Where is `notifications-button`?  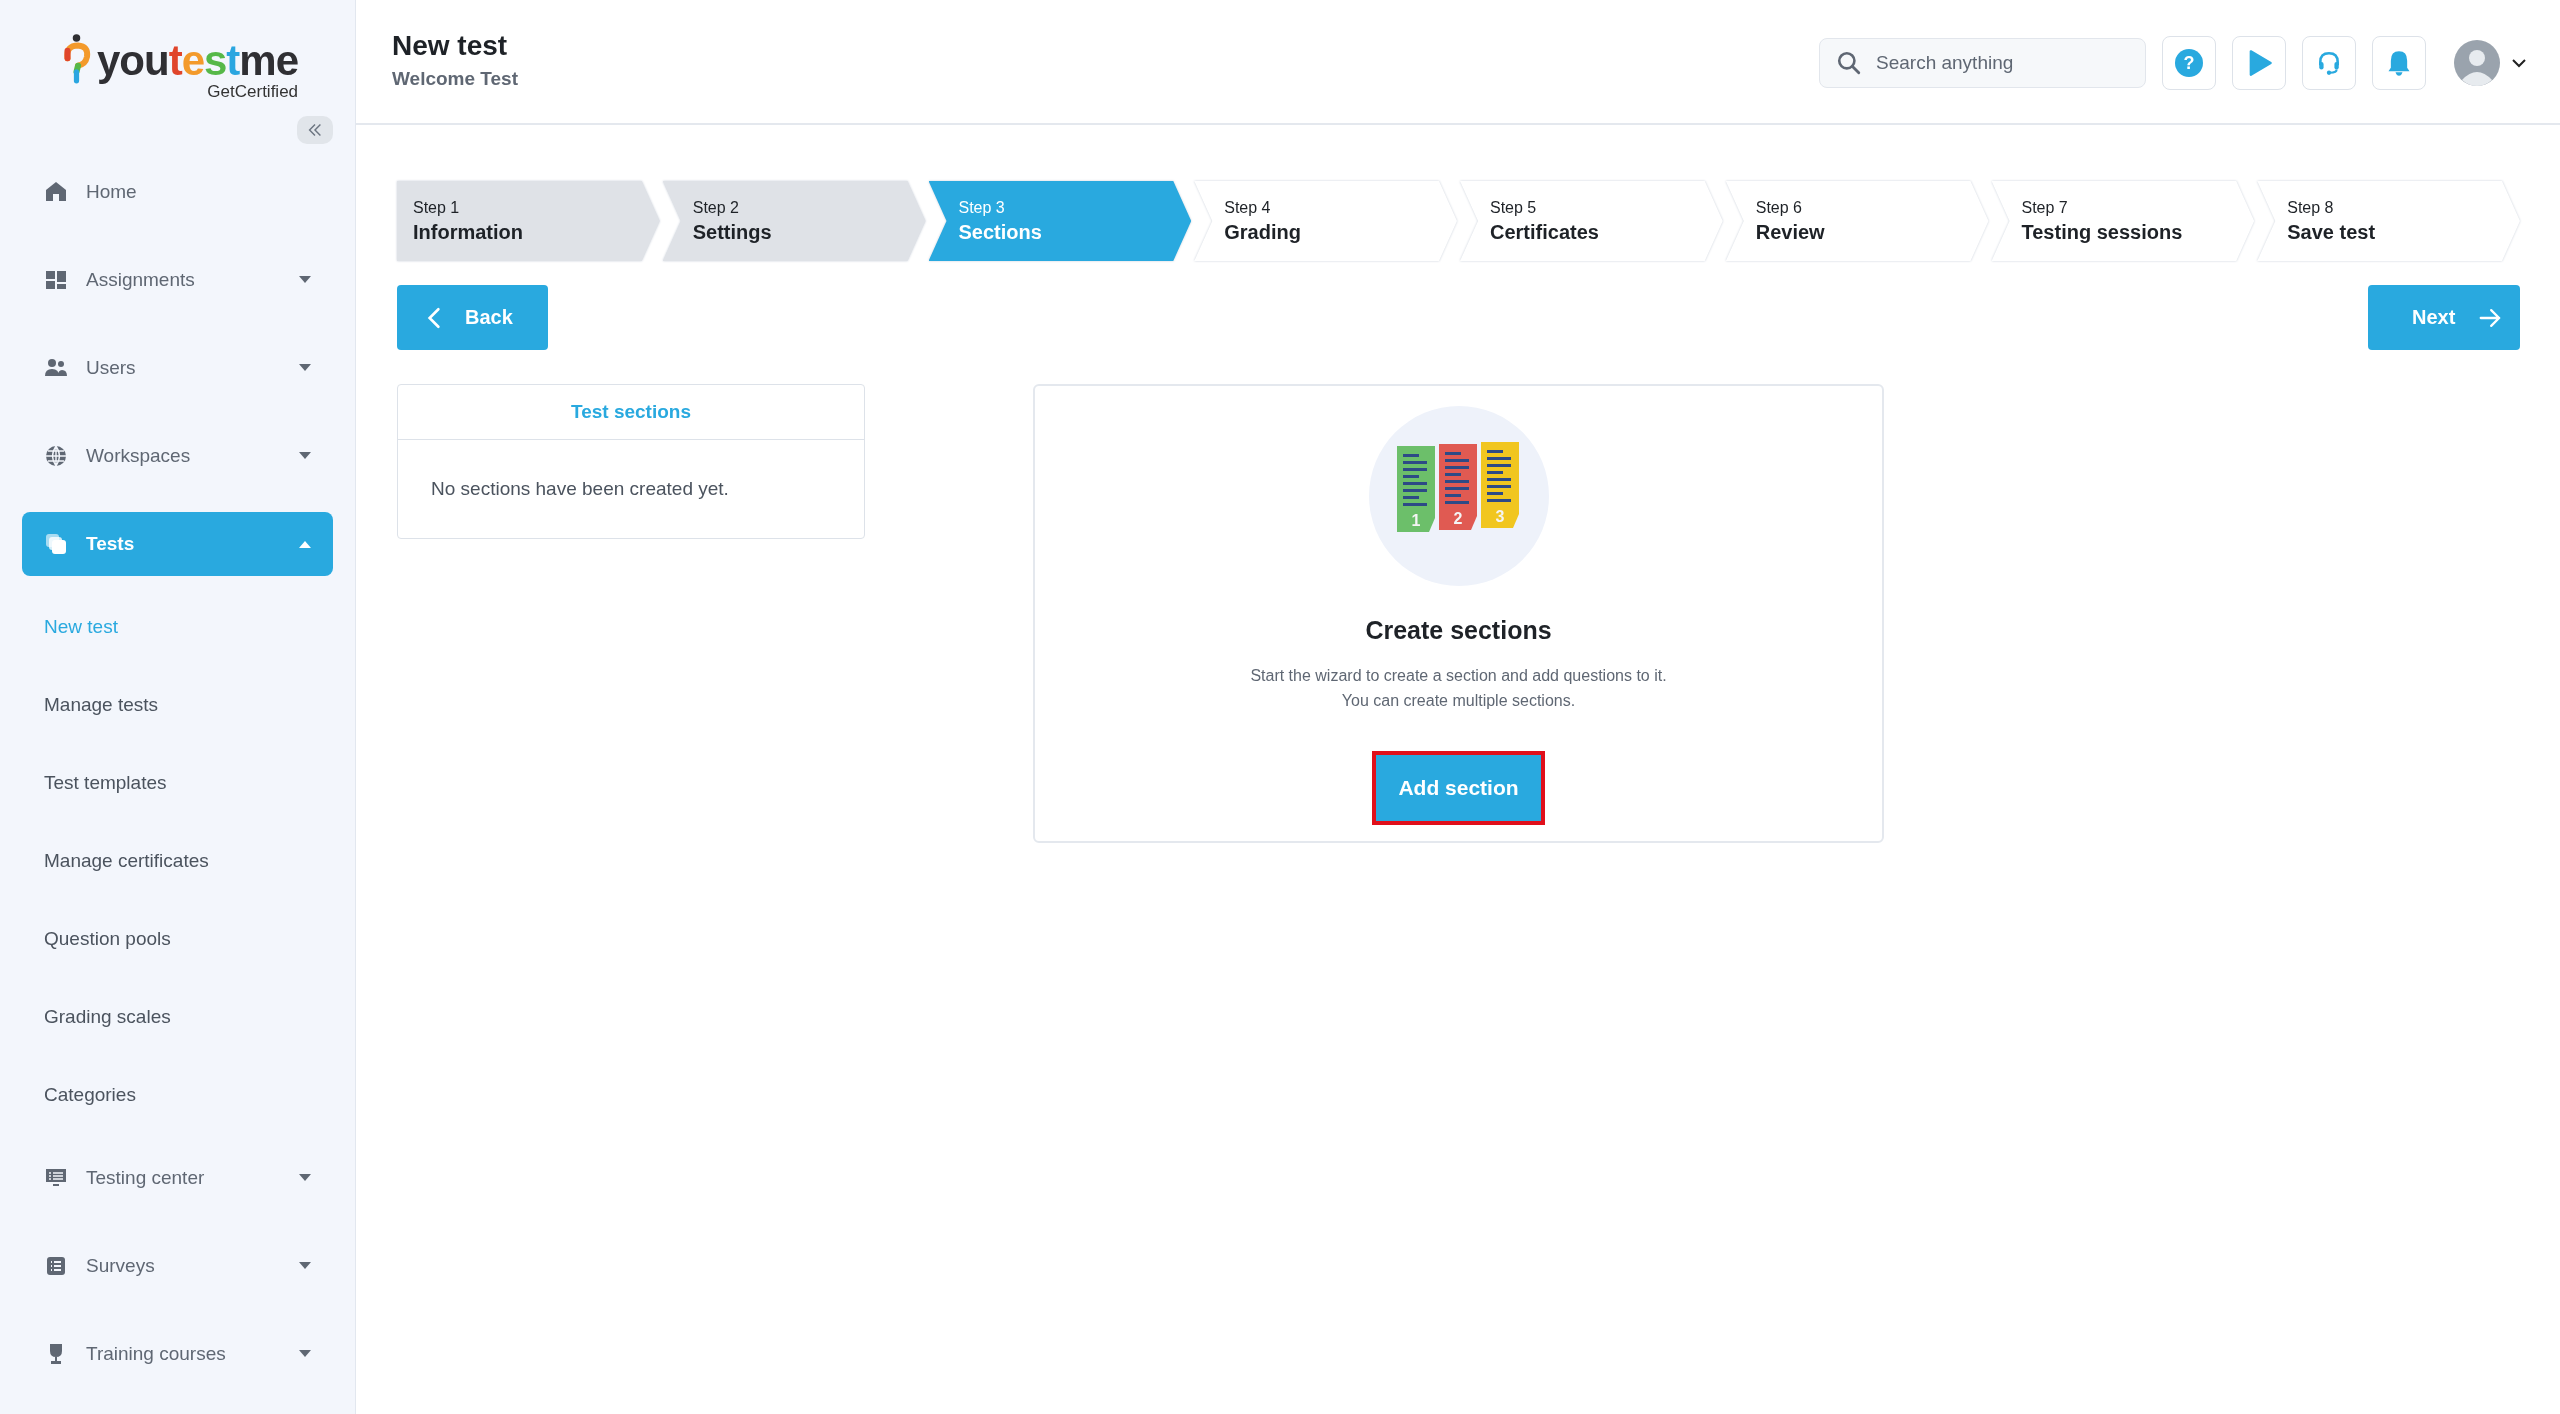
notifications-button is located at coordinates (2399, 63).